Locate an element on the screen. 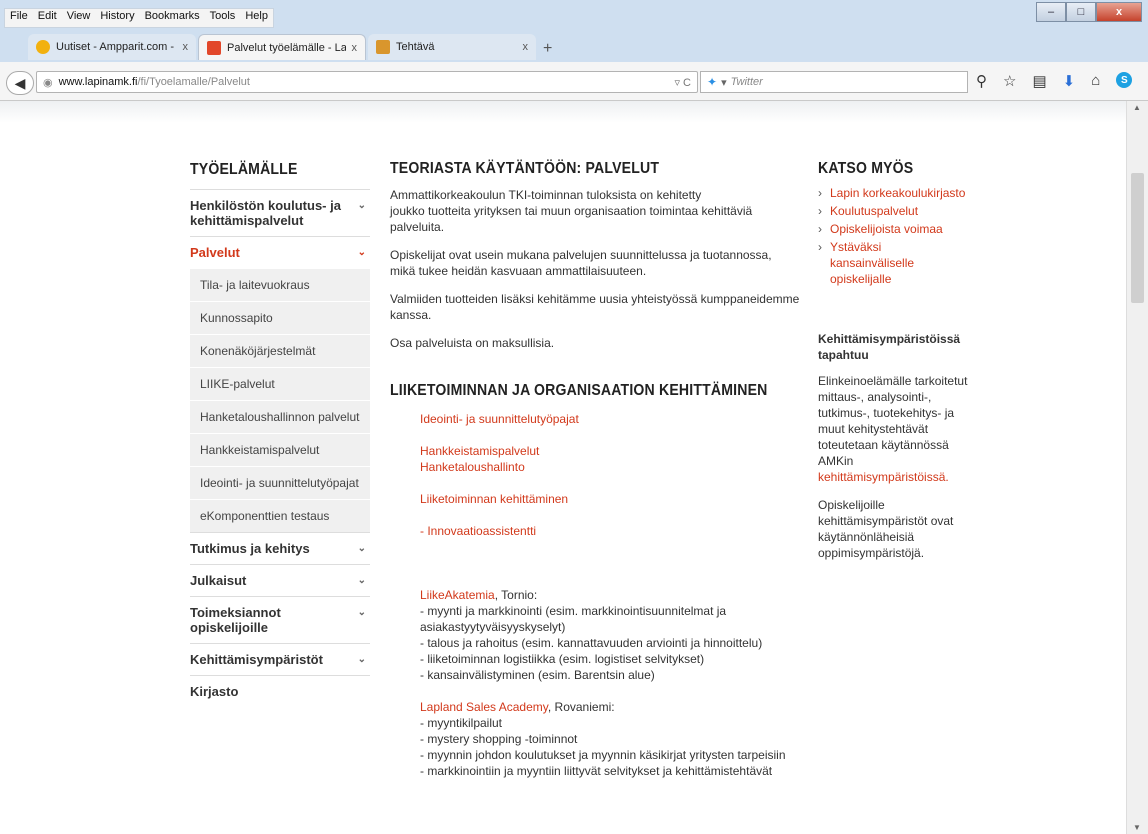 Image resolution: width=1148 pixels, height=834 pixels. reading-list-icon: ▤ is located at coordinates (1039, 81).